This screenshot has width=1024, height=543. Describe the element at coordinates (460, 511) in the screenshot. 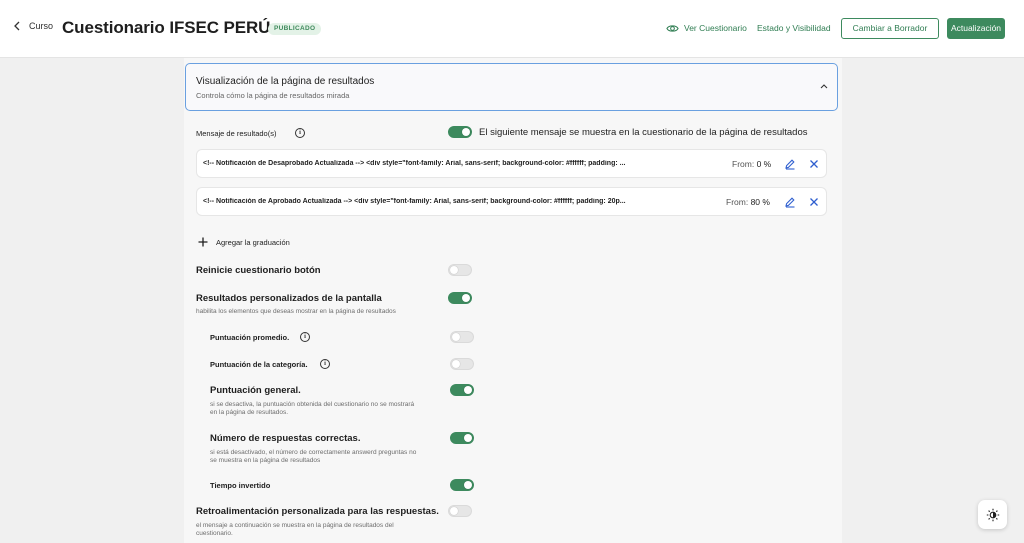

I see `custom-feedback-toggle` at that location.